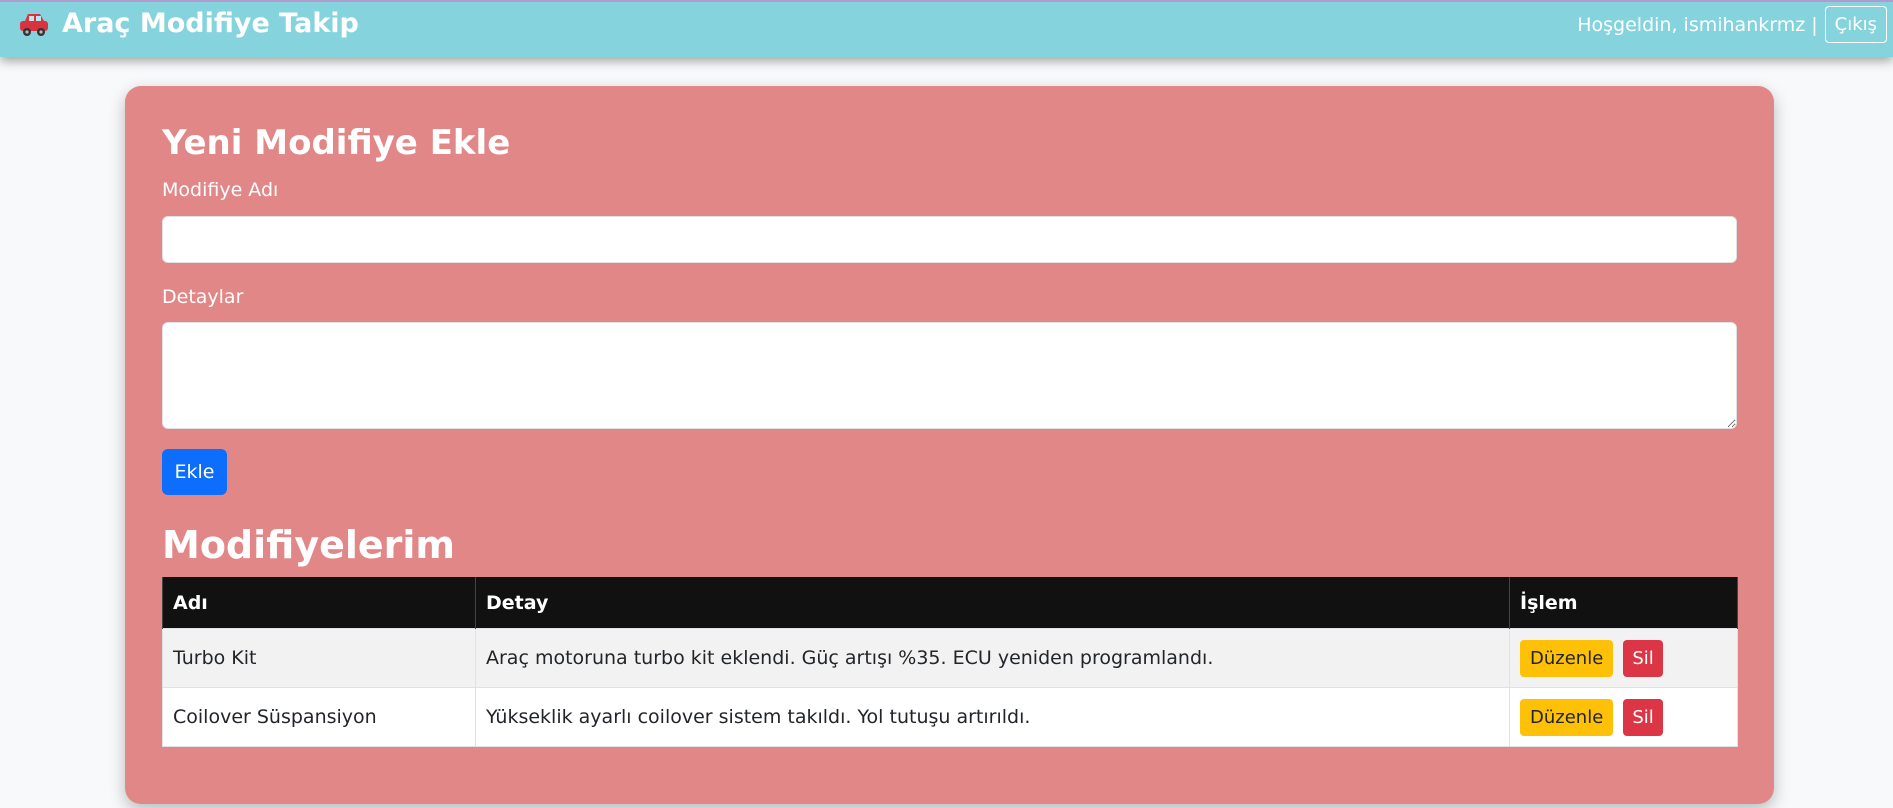 The height and width of the screenshot is (808, 1893). What do you see at coordinates (1691, 24) in the screenshot?
I see `welcome-text: Hoşgeldin, ismihankrmz` at bounding box center [1691, 24].